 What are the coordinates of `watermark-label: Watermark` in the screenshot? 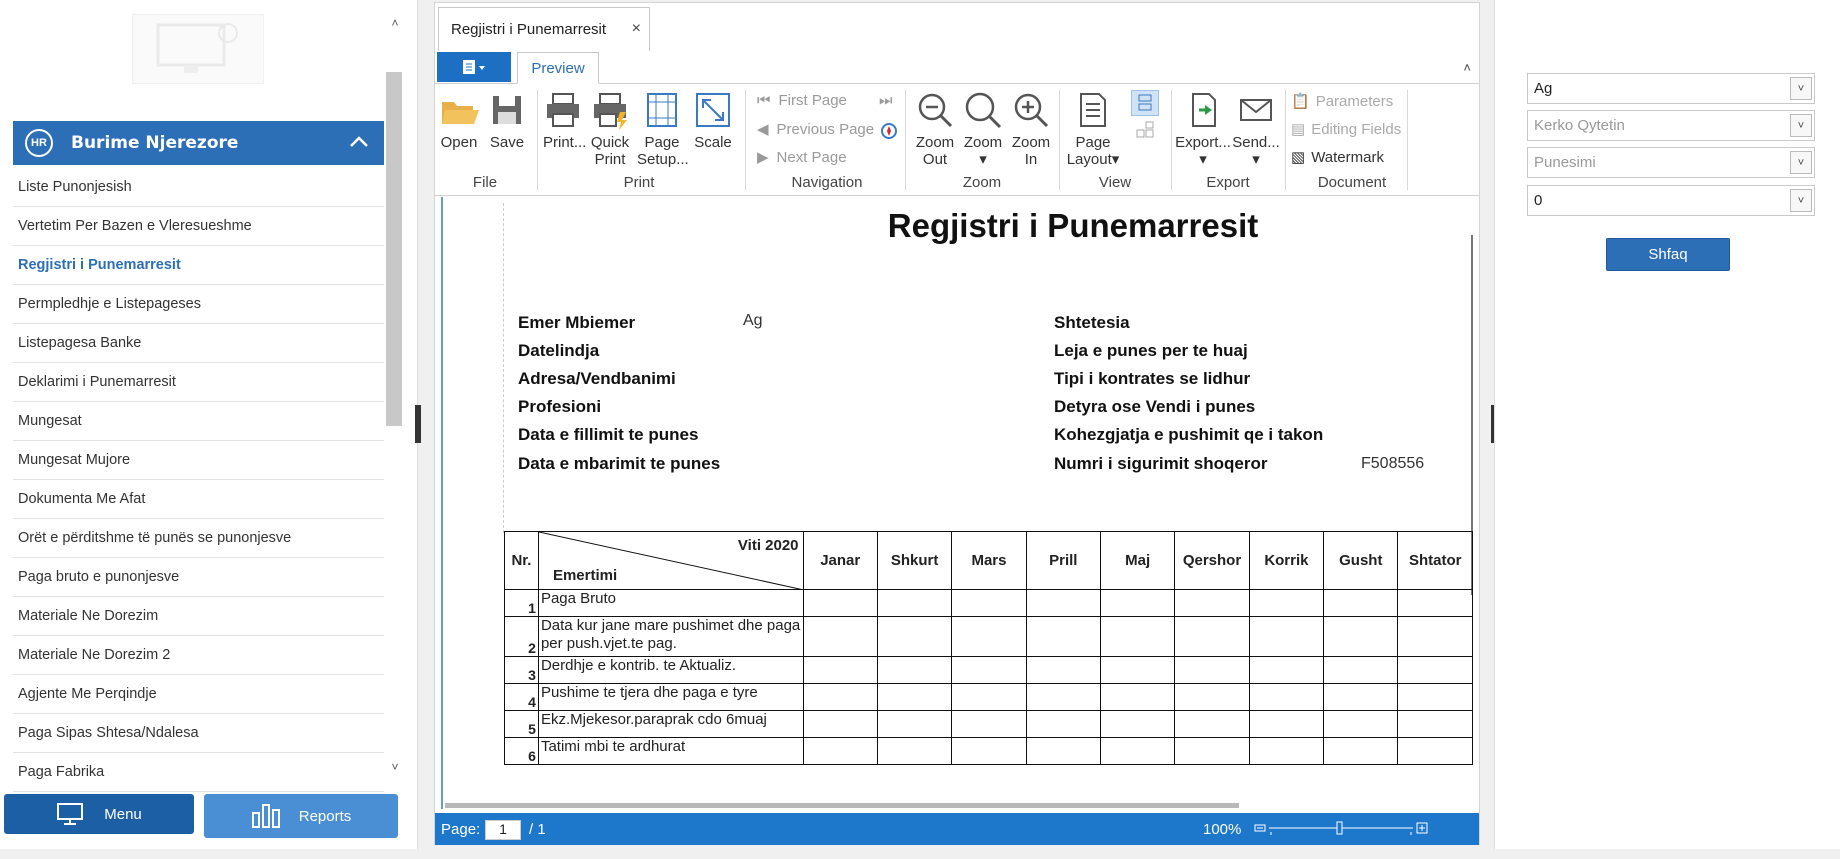 It's located at (1347, 157).